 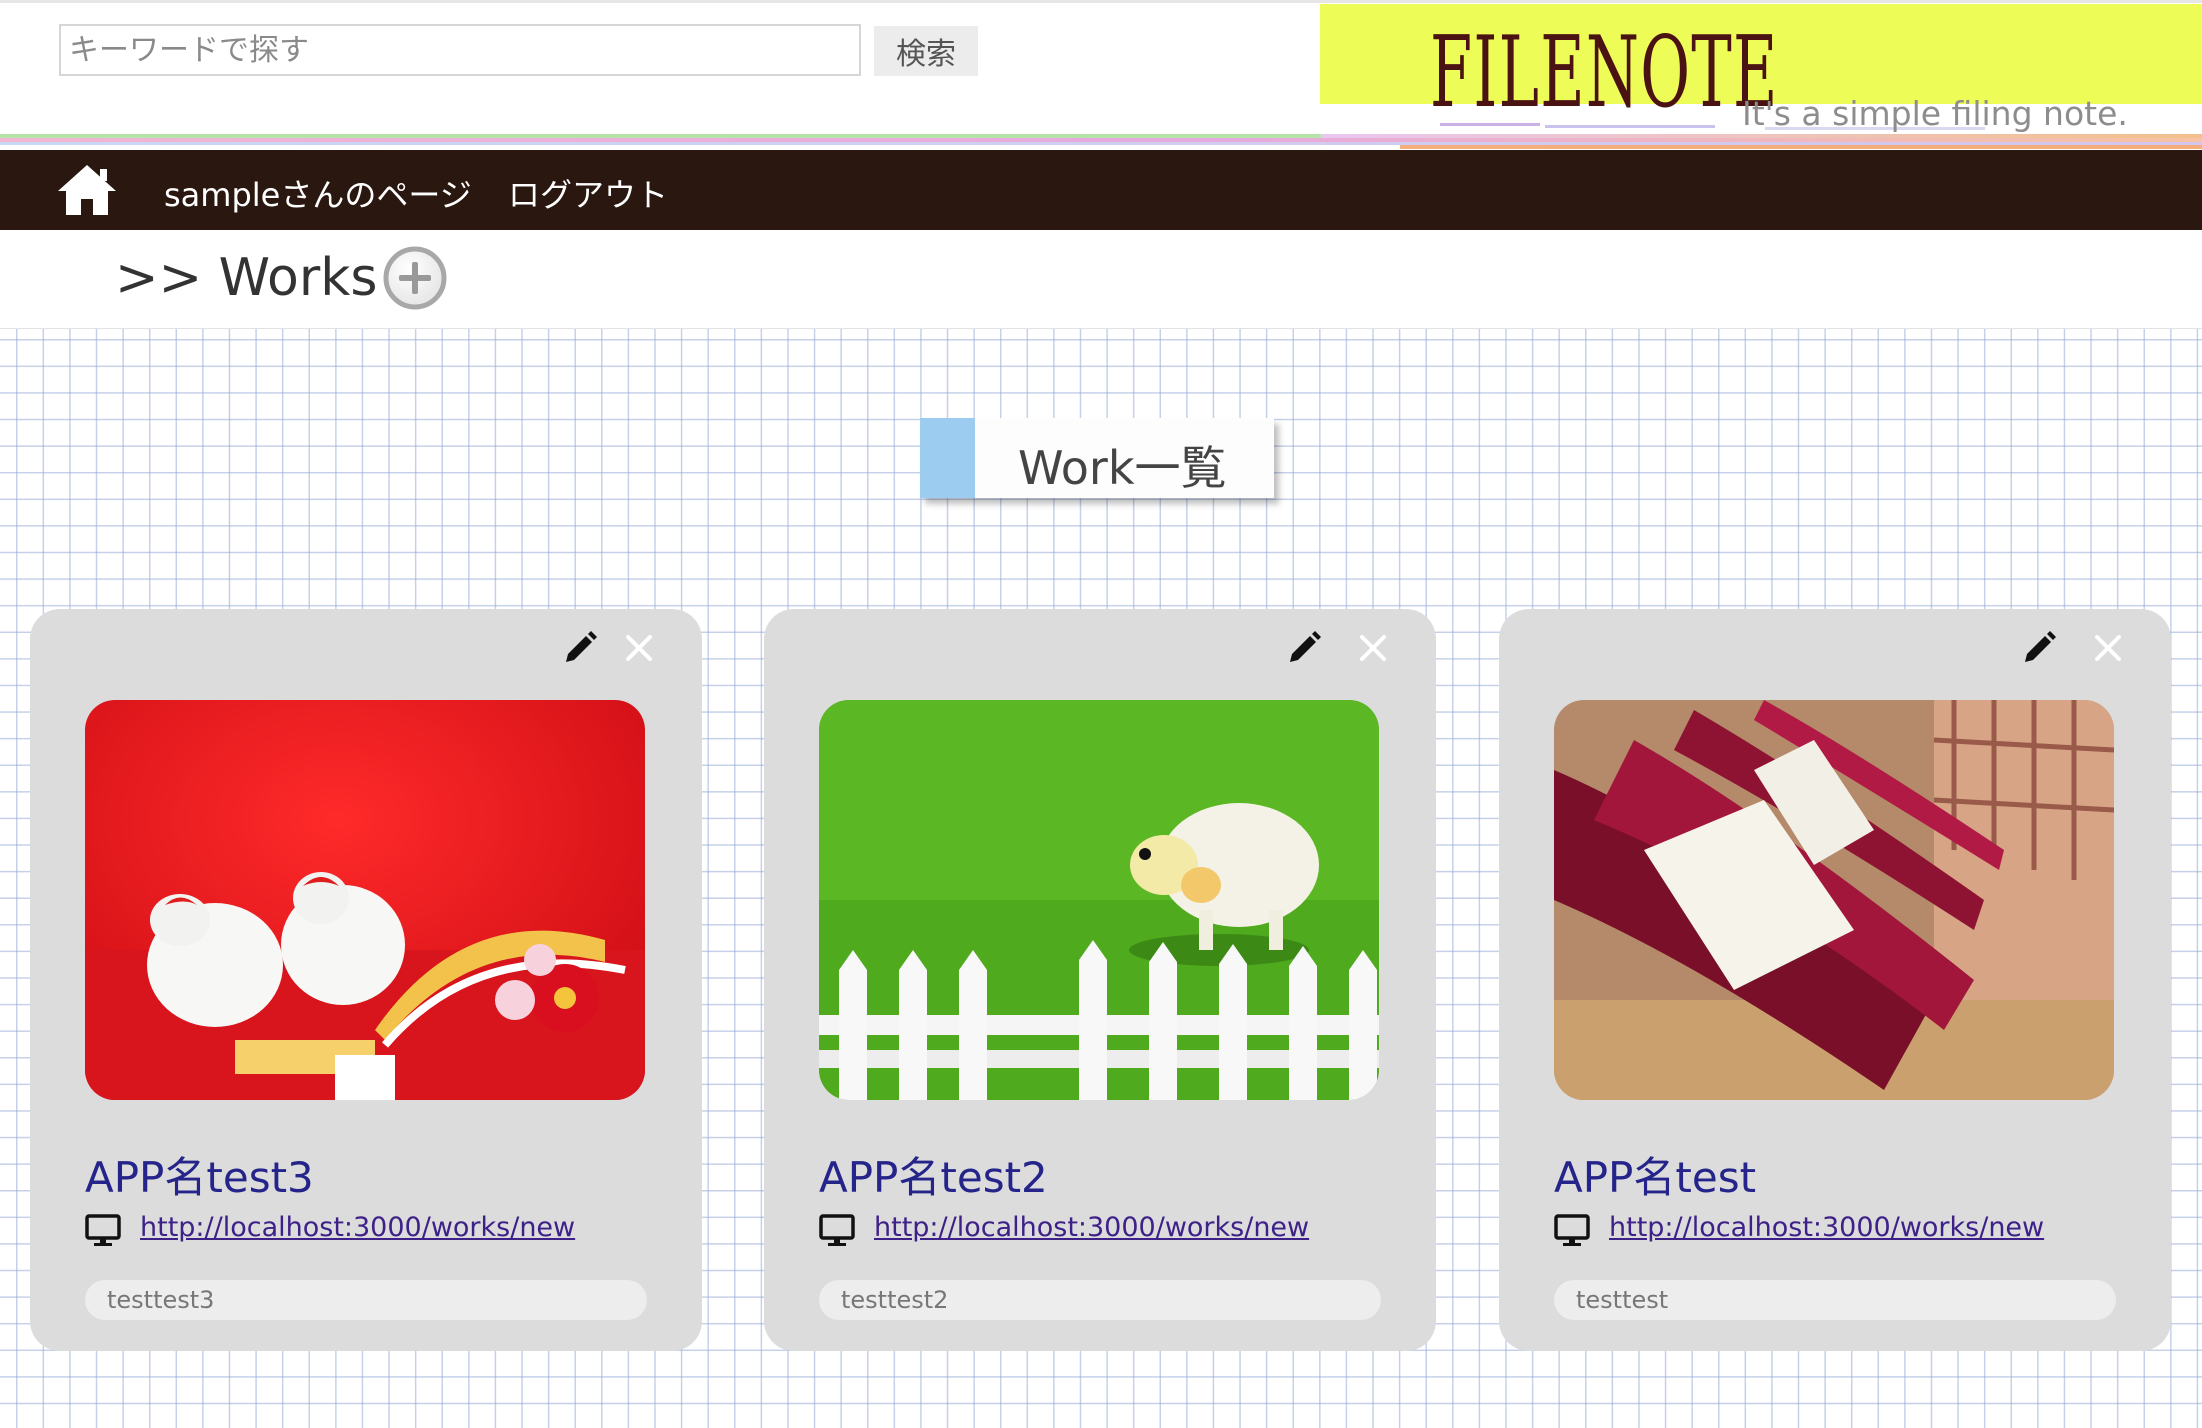 What do you see at coordinates (1655, 1174) in the screenshot?
I see `card-title: APP名test` at bounding box center [1655, 1174].